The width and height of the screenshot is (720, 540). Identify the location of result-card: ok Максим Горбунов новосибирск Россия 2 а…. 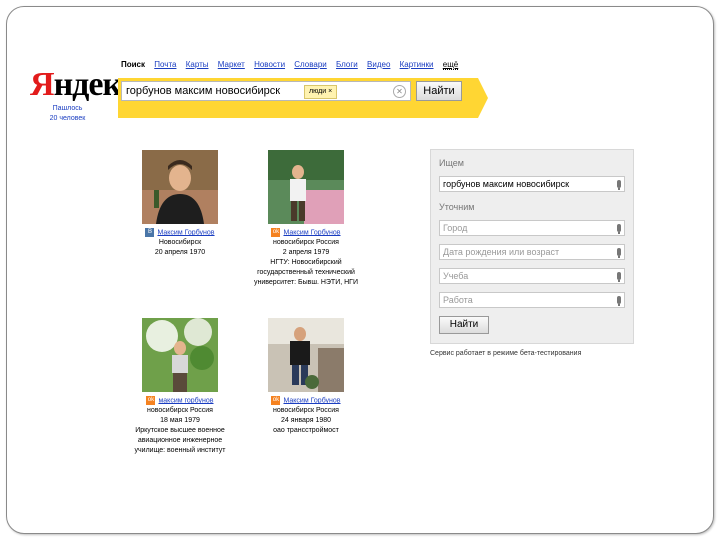
(306, 219).